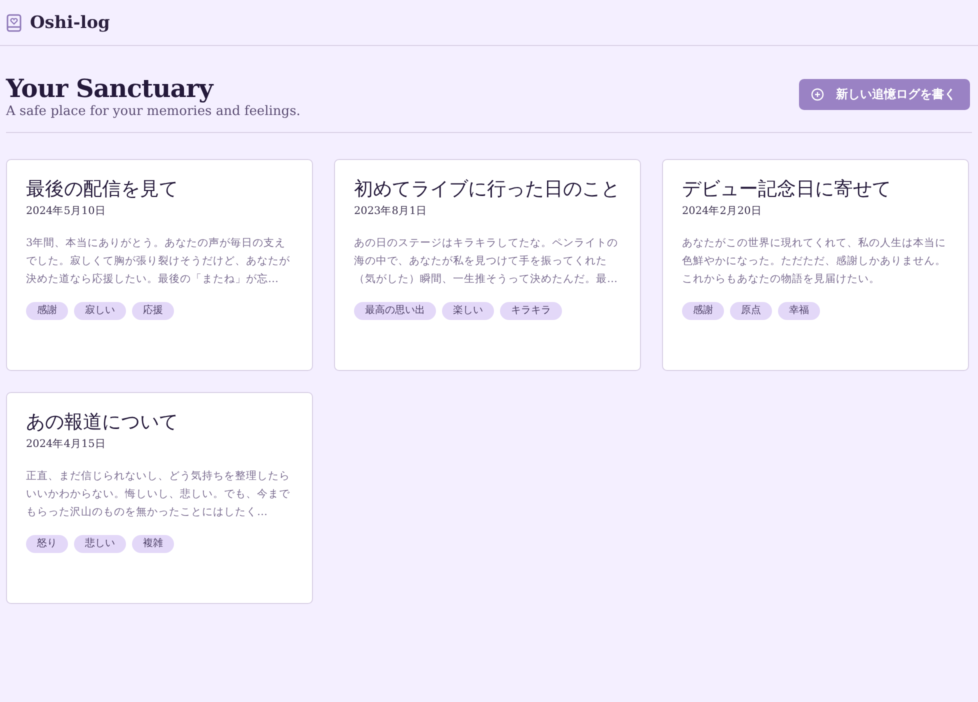 This screenshot has width=978, height=702. What do you see at coordinates (722, 211) in the screenshot?
I see `card-date: 2024年2月20日` at bounding box center [722, 211].